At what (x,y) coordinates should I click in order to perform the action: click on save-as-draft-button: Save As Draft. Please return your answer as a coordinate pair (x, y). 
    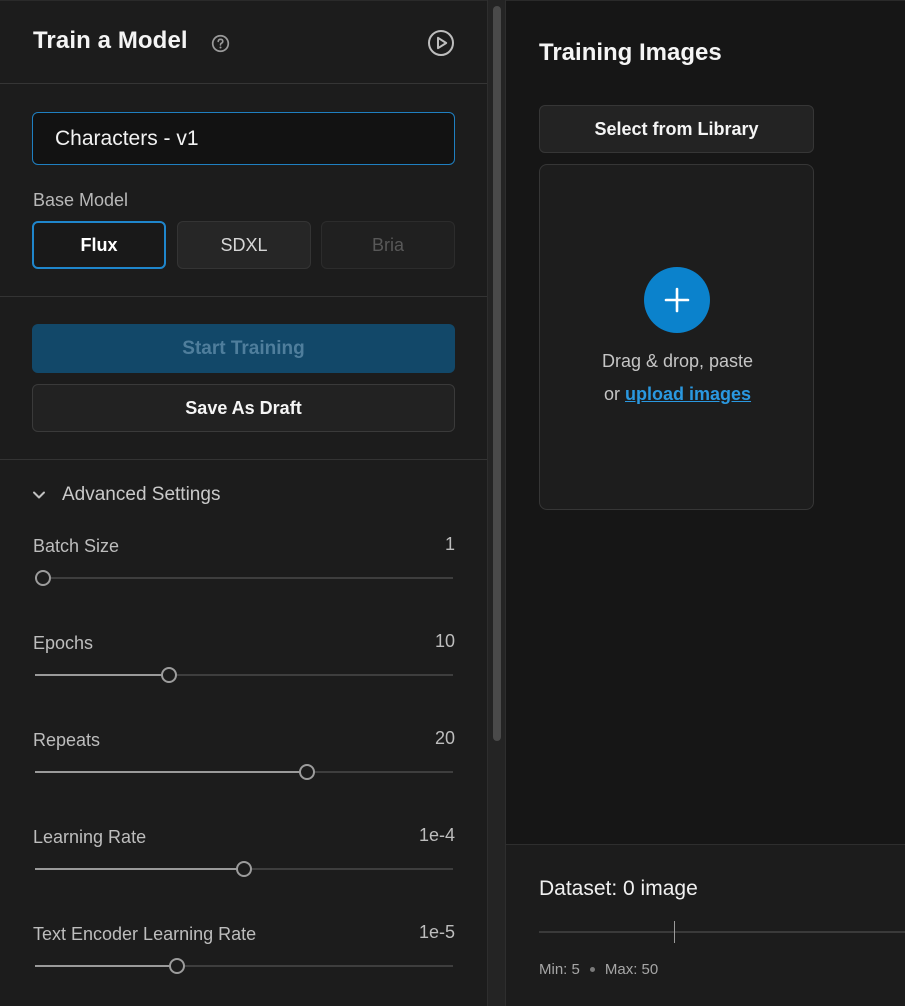
    Looking at the image, I should click on (243, 408).